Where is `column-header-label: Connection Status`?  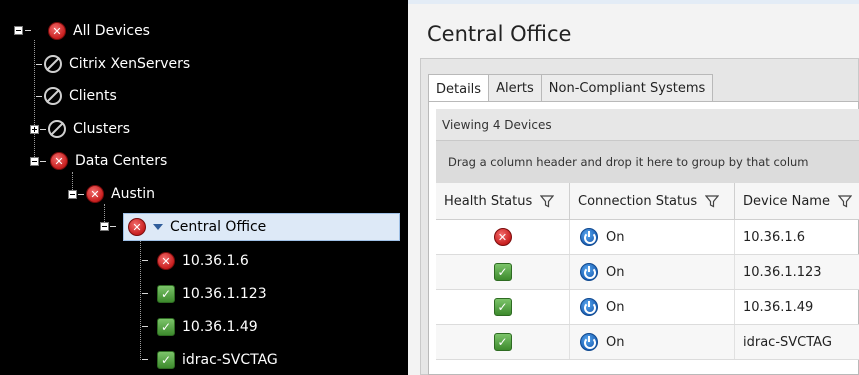 column-header-label: Connection Status is located at coordinates (638, 201).